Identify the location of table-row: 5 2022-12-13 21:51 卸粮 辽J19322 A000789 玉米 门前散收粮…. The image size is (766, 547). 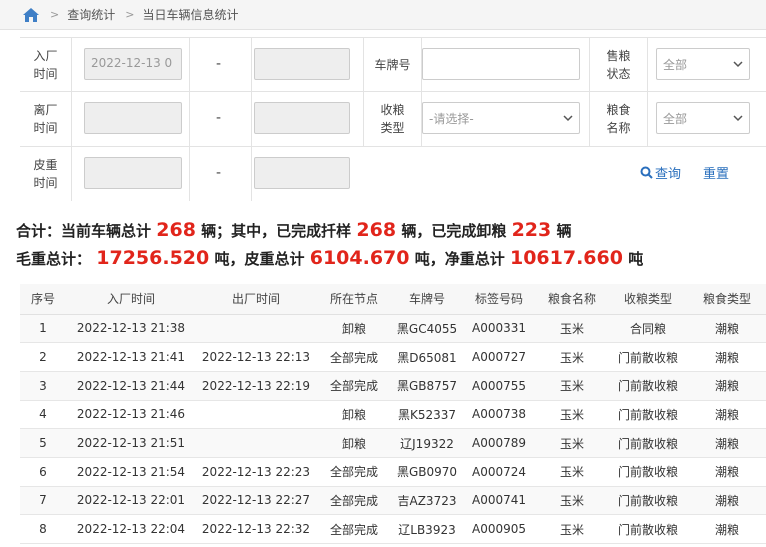
(393, 443).